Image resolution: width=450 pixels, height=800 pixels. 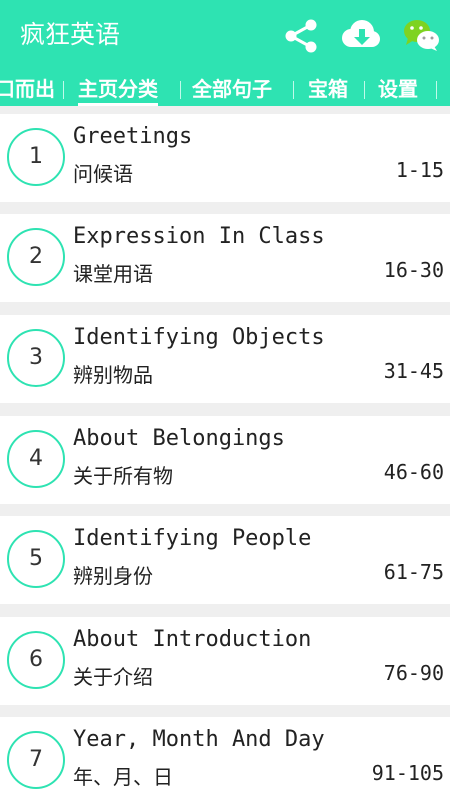 What do you see at coordinates (123, 777) in the screenshot?
I see `lesson-title-zh: 年、月、日` at bounding box center [123, 777].